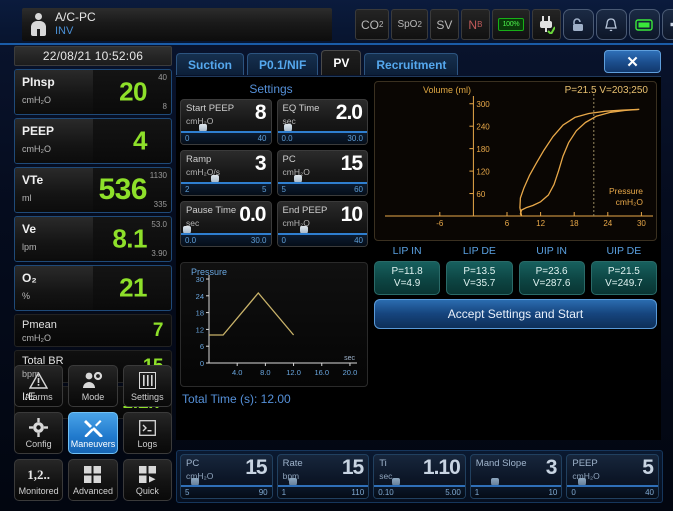 This screenshot has height=511, width=673. I want to click on logs-button: Logs, so click(147, 433).